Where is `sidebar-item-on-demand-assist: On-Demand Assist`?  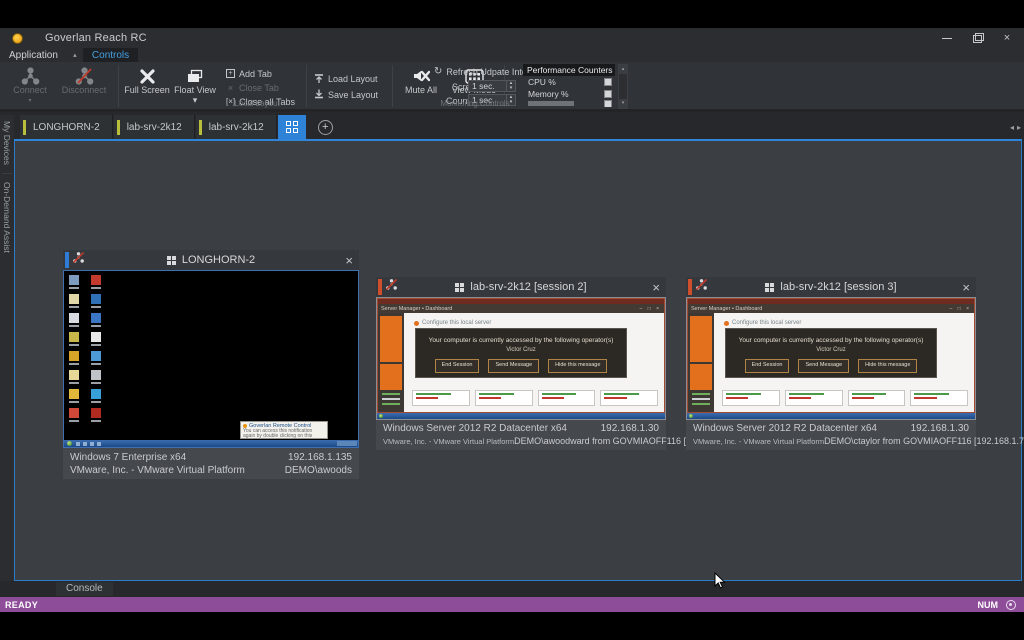 sidebar-item-on-demand-assist: On-Demand Assist is located at coordinates (7, 217).